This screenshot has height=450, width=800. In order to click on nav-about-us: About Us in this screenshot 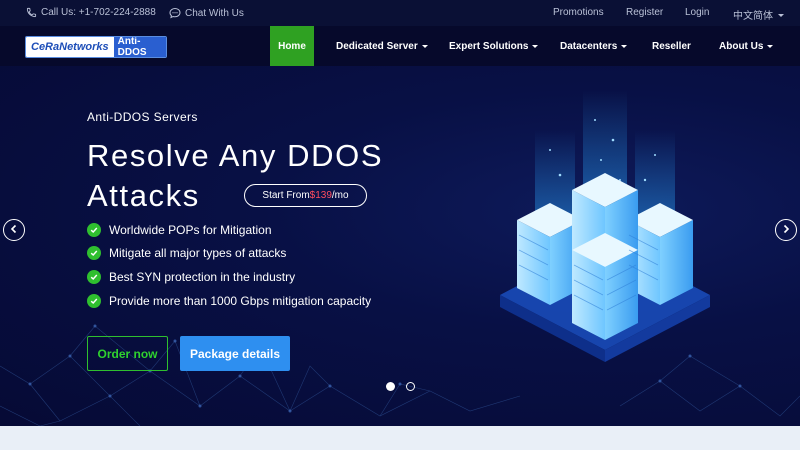, I will do `click(746, 46)`.